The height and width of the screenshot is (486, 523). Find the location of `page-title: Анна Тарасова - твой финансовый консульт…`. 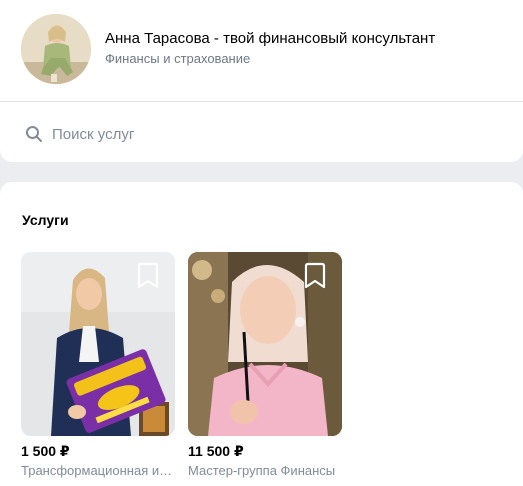

page-title: Анна Тарасова - твой финансовый консульт… is located at coordinates (270, 38).